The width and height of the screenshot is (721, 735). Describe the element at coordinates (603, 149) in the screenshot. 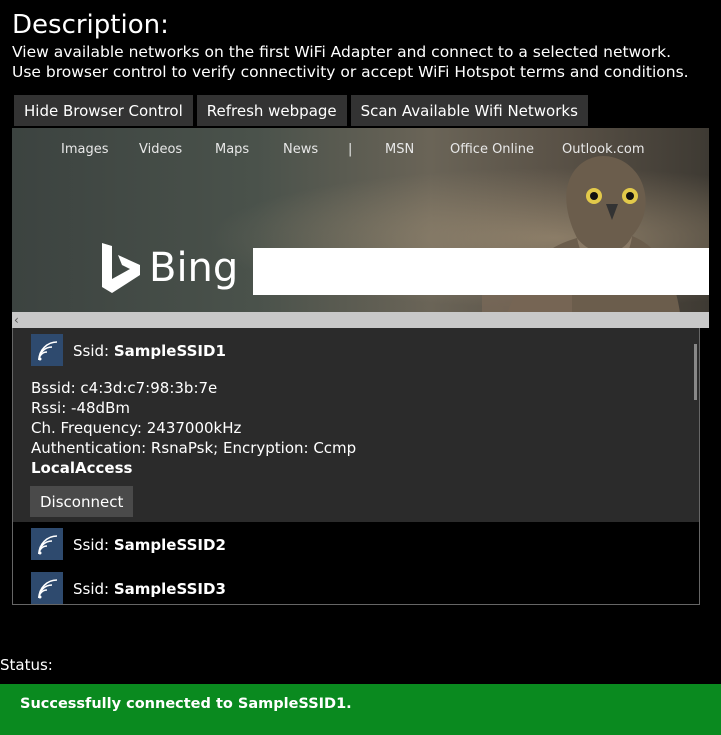

I see `nav-outlook: Outlook.com` at that location.